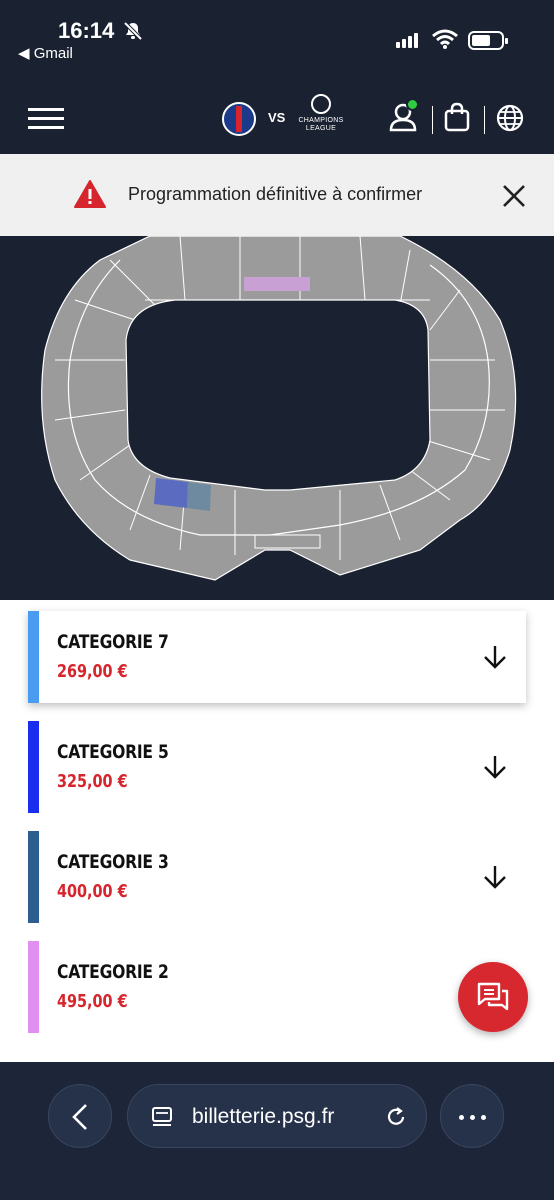 The height and width of the screenshot is (1200, 554). What do you see at coordinates (278, 395) in the screenshot?
I see `pitch-area` at bounding box center [278, 395].